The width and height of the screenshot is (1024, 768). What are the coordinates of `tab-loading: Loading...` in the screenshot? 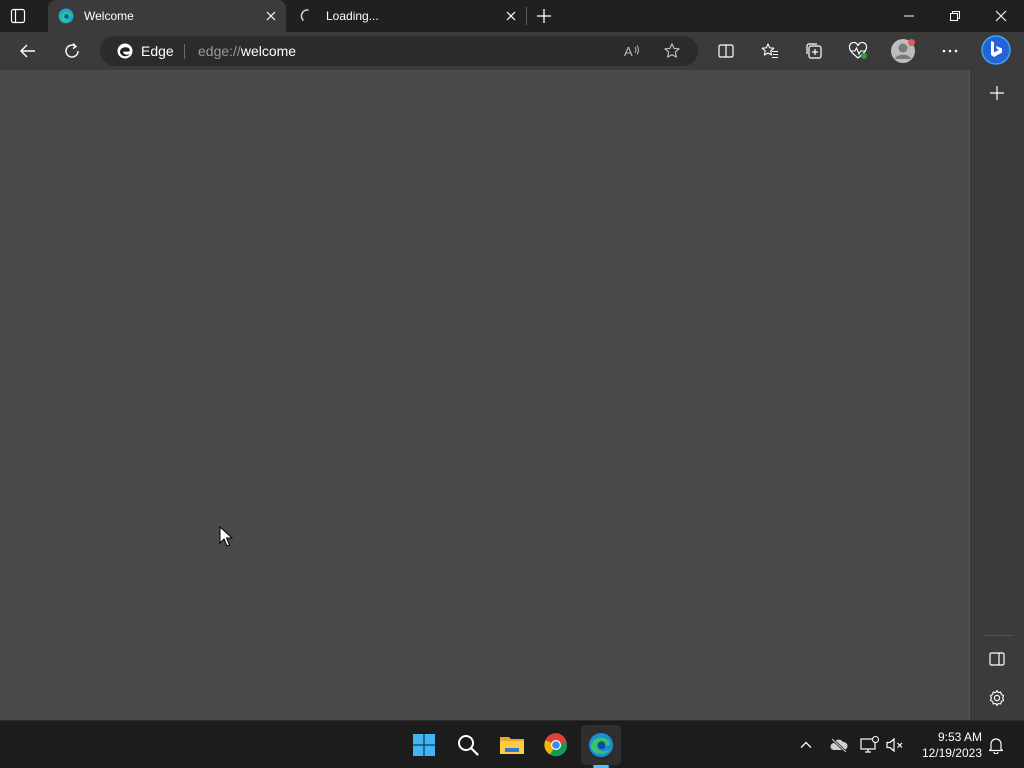 It's located at (408, 16).